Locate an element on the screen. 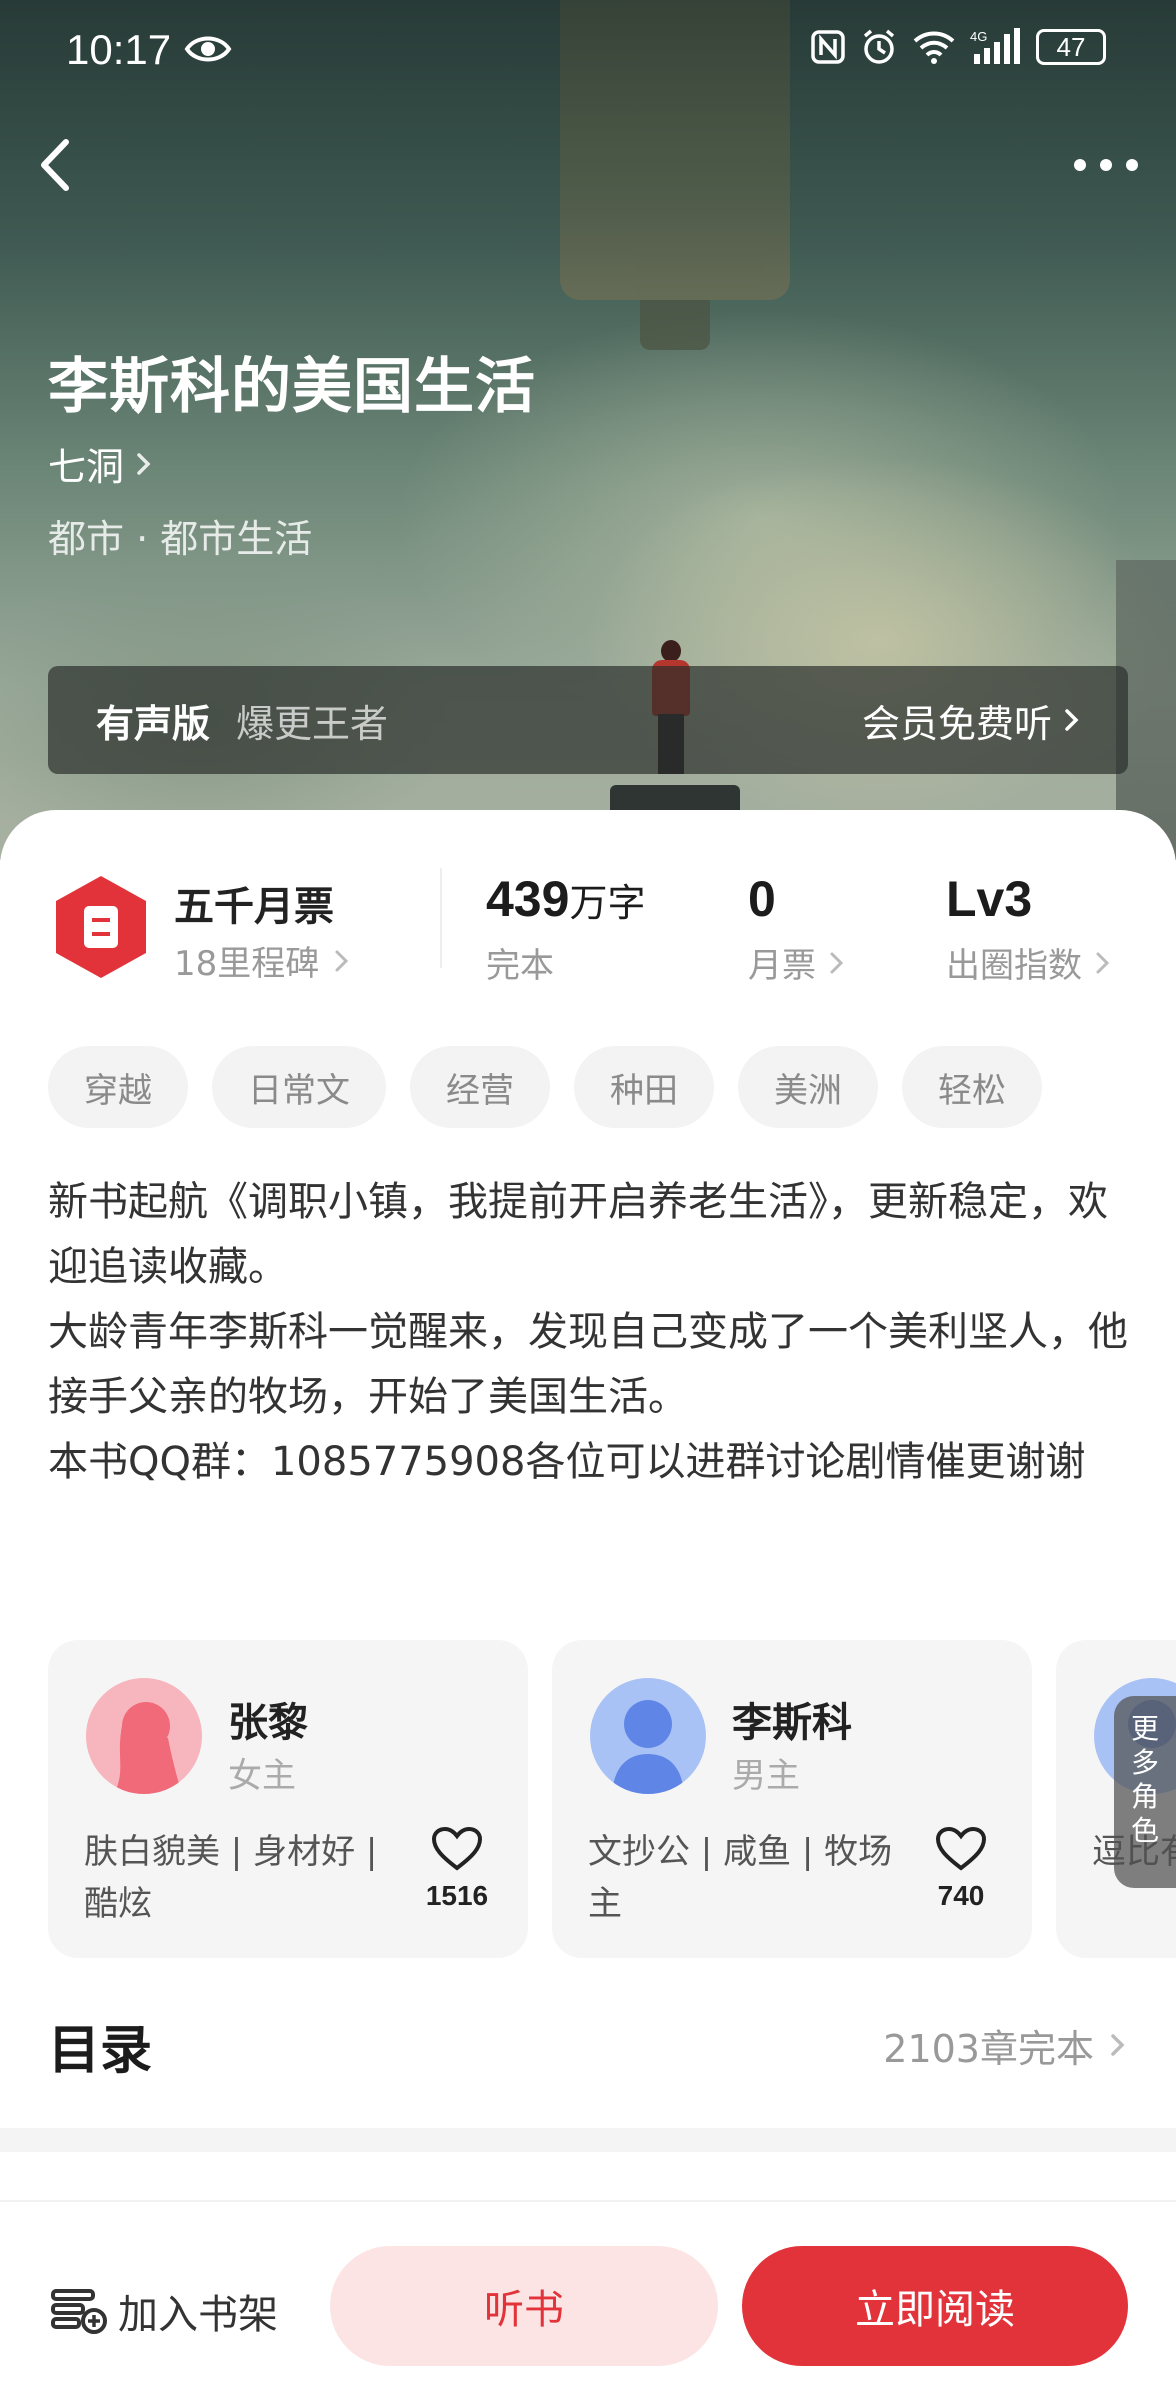  tag-chip: 种田 is located at coordinates (644, 1087).